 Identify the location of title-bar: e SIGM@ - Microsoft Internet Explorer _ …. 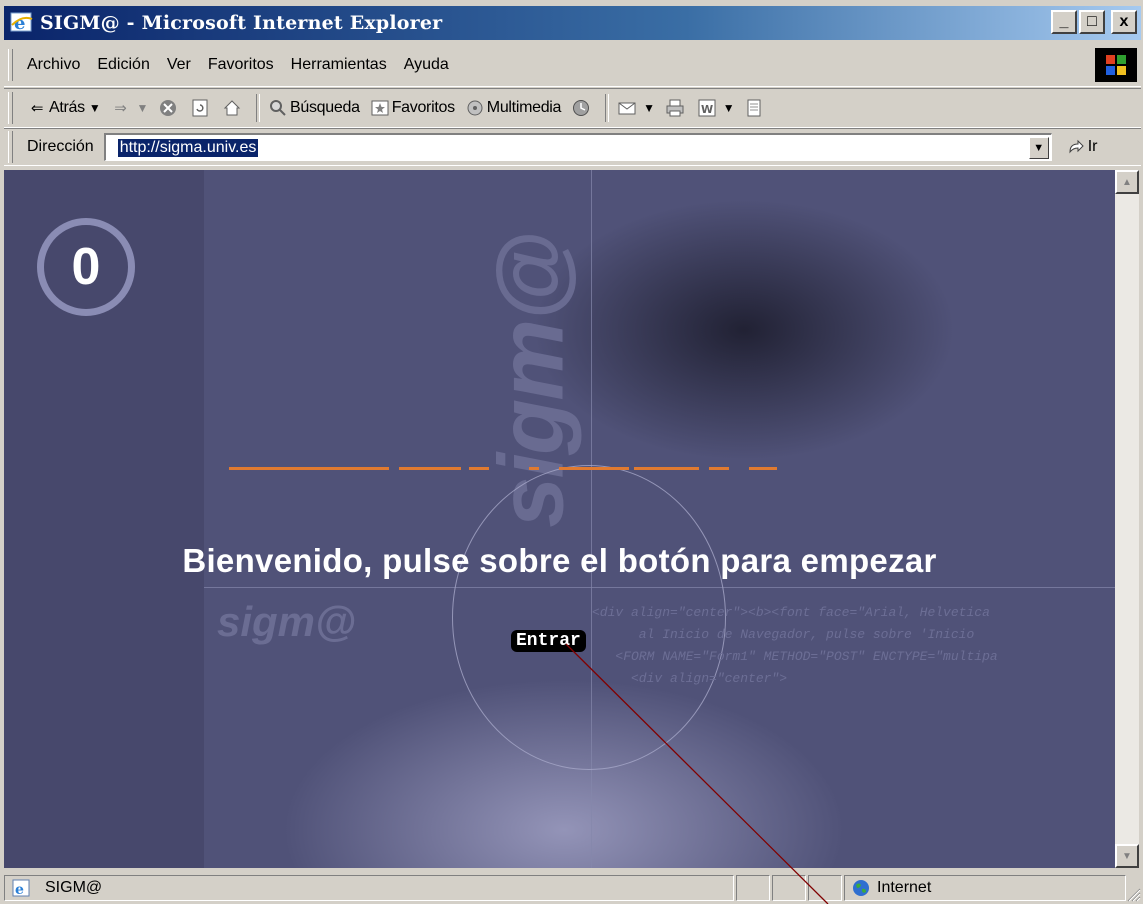
(572, 23).